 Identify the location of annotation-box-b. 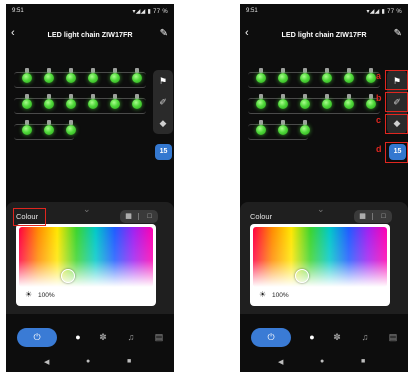
(396, 102).